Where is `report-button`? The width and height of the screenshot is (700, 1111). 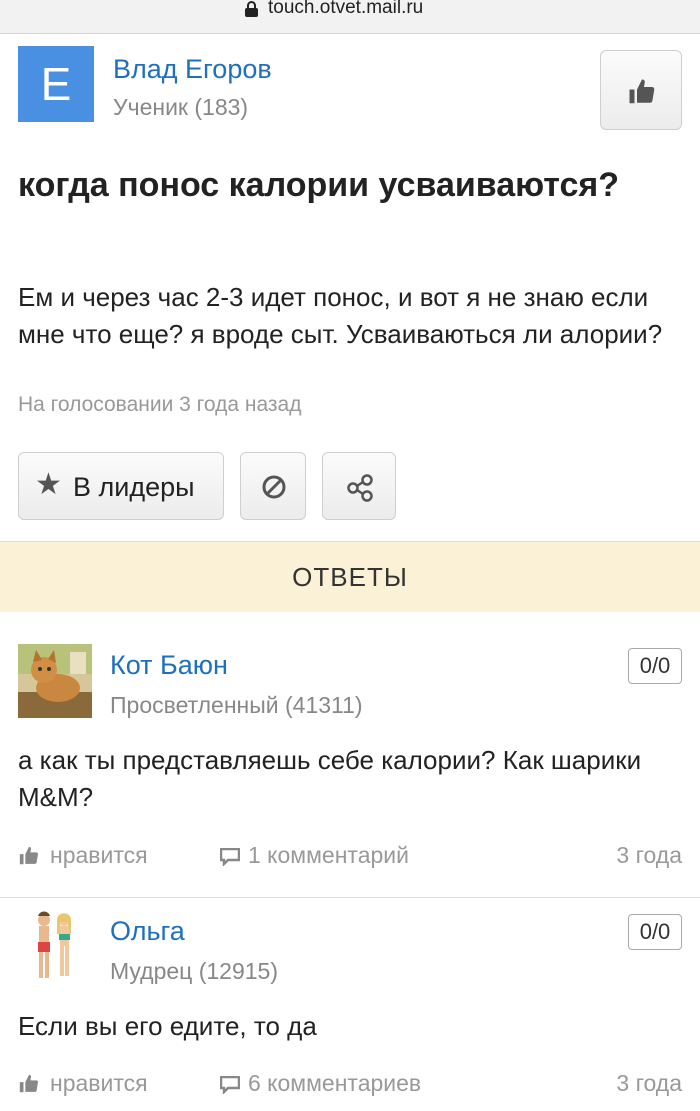 report-button is located at coordinates (273, 486).